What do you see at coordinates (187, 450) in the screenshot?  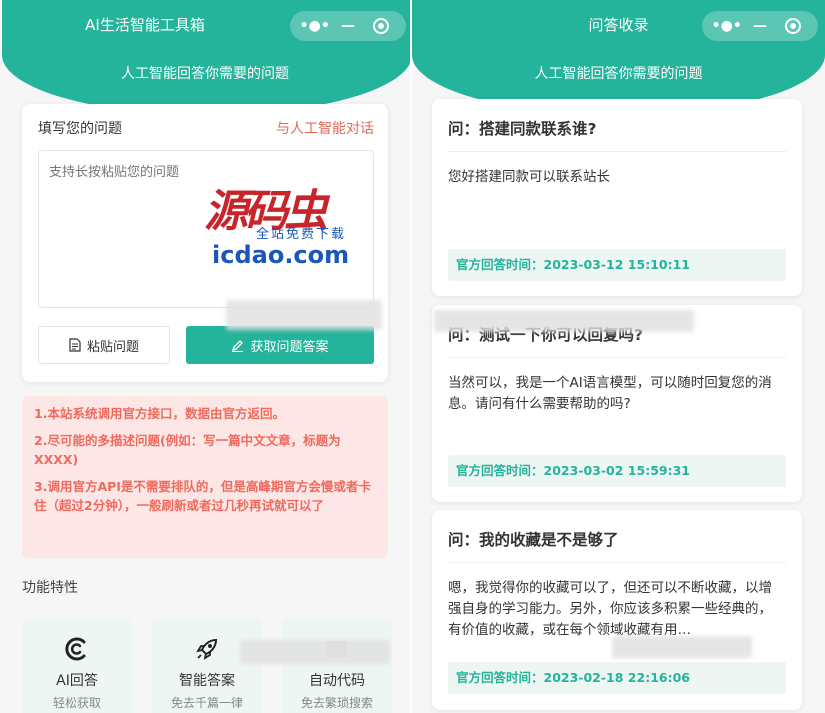 I see `notice-item: 2.尽可能的多描述问题(例如：写一篇中文文章，标题为XXXX)` at bounding box center [187, 450].